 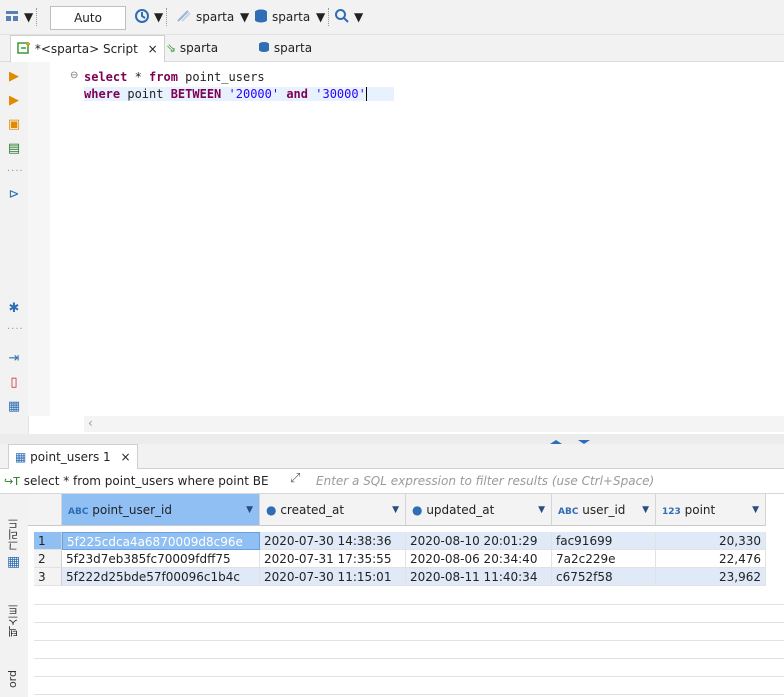 I want to click on fold-icon: ⊖, so click(x=74, y=75).